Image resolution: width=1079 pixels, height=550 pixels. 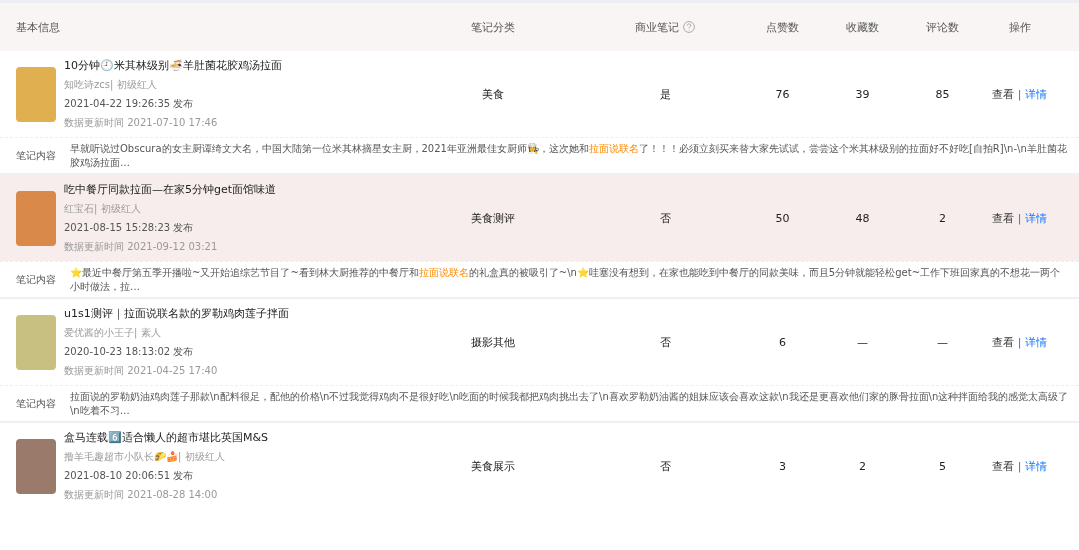 What do you see at coordinates (942, 27) in the screenshot?
I see `column-header: 评论数` at bounding box center [942, 27].